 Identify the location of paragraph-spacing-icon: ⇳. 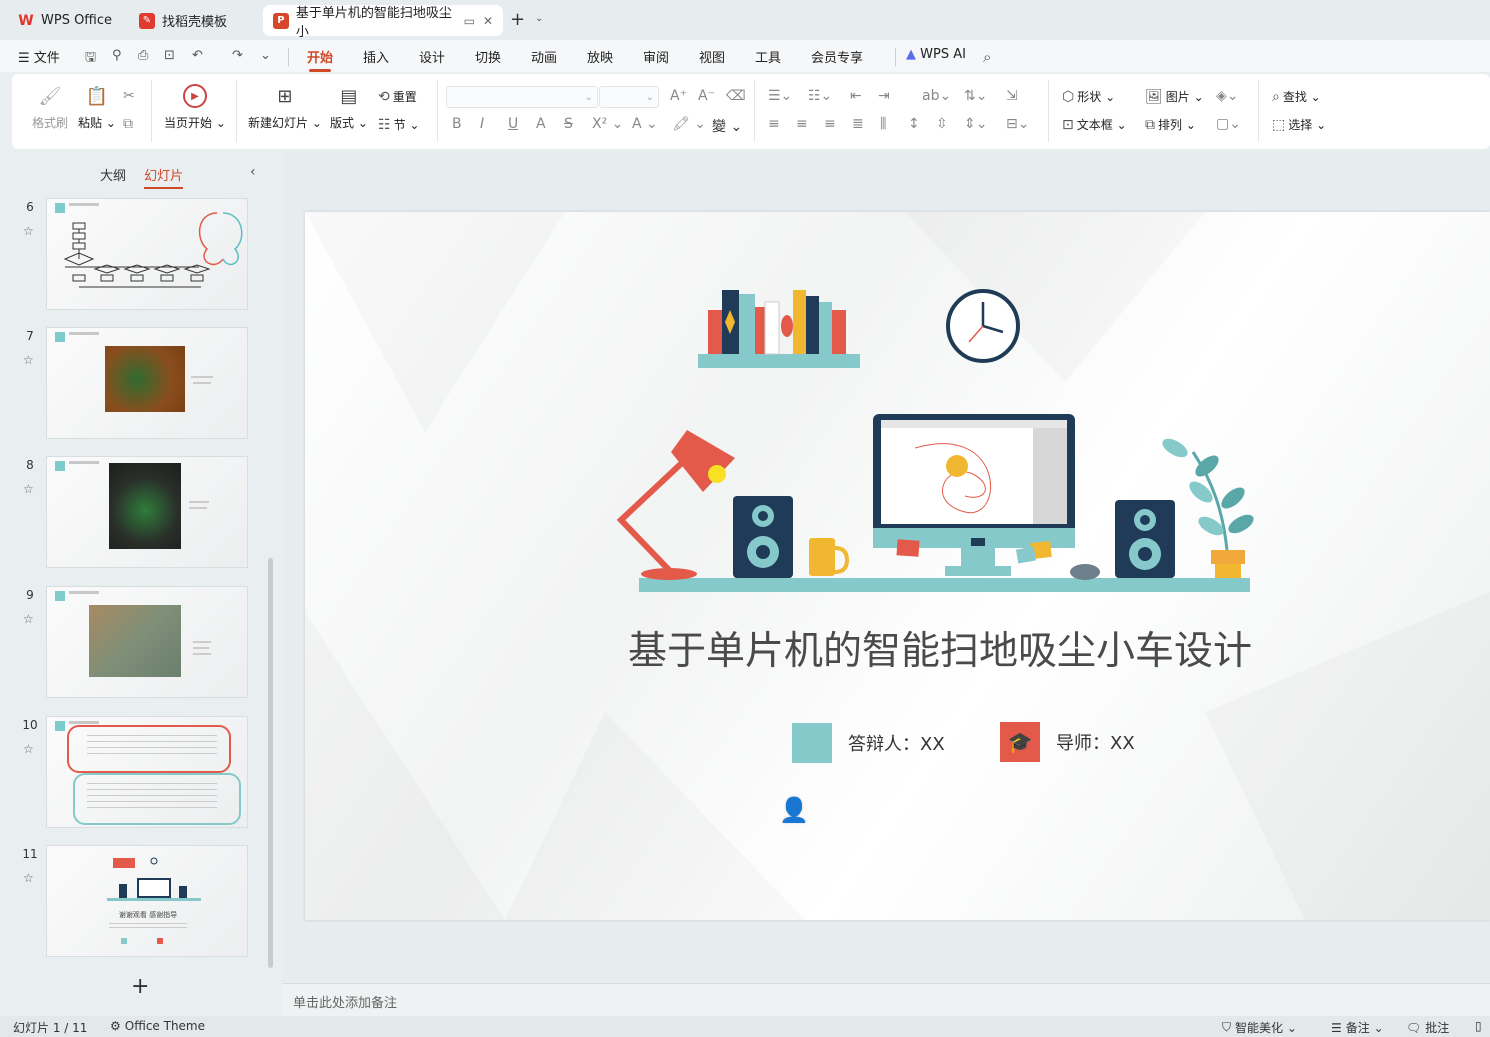
(942, 124).